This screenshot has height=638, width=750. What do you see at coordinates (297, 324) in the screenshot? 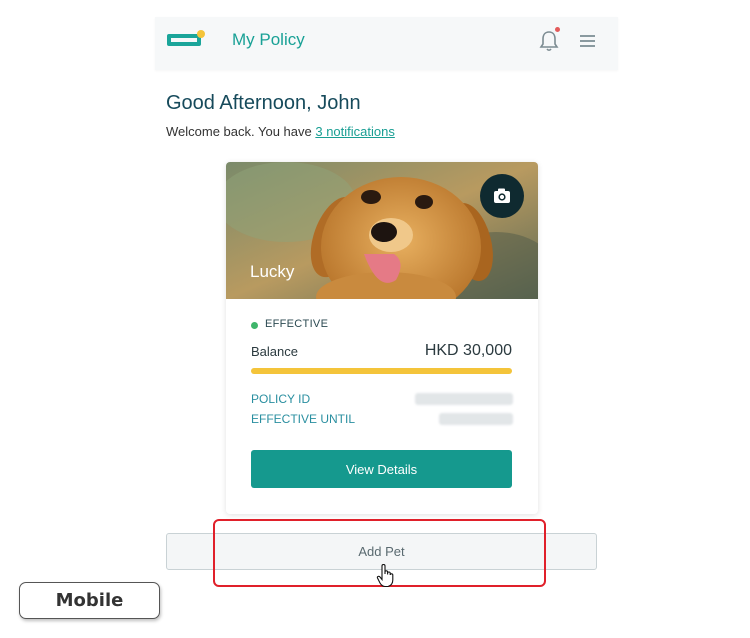
I see `status-badge: EFFECTIVE` at bounding box center [297, 324].